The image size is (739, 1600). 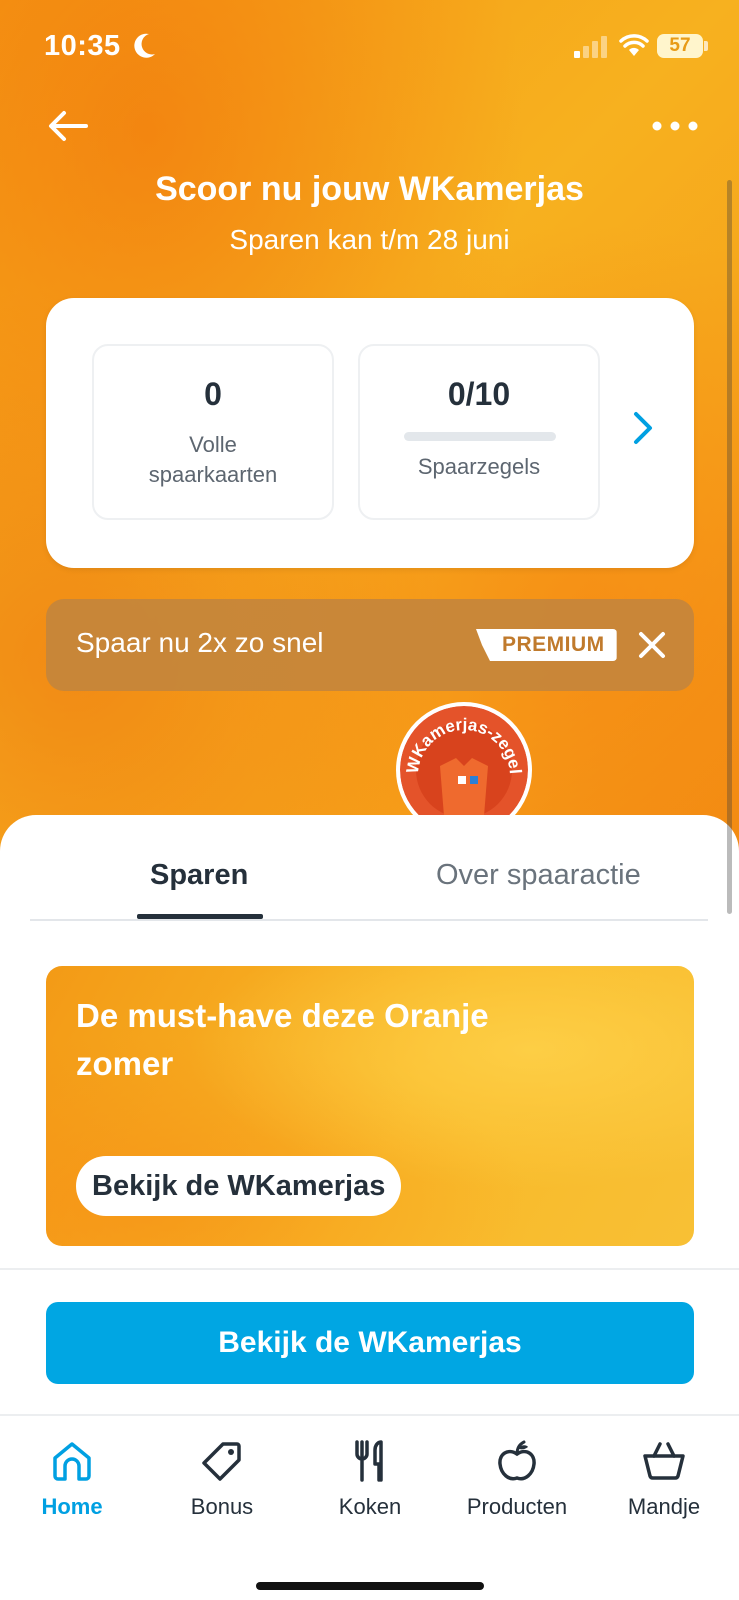 I want to click on back-arrow-icon, so click(x=68, y=126).